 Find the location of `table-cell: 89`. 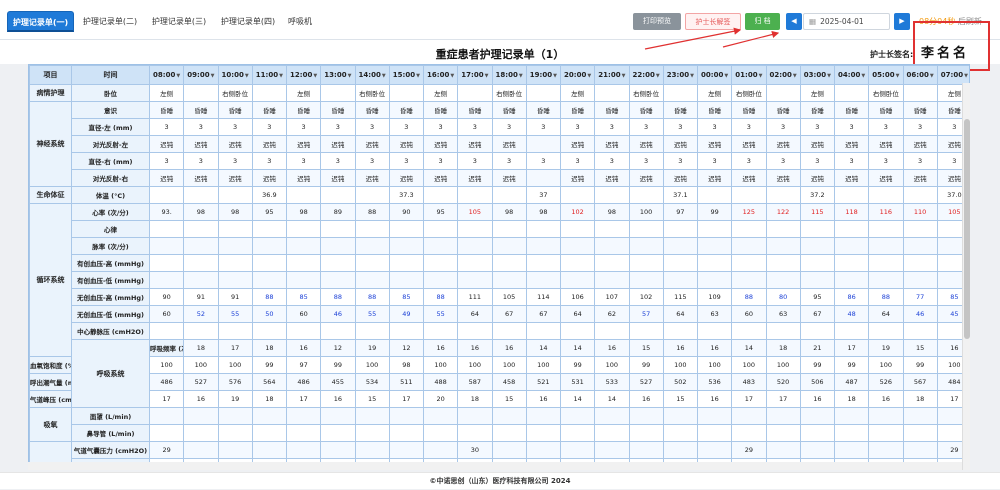

table-cell: 89 is located at coordinates (338, 212).